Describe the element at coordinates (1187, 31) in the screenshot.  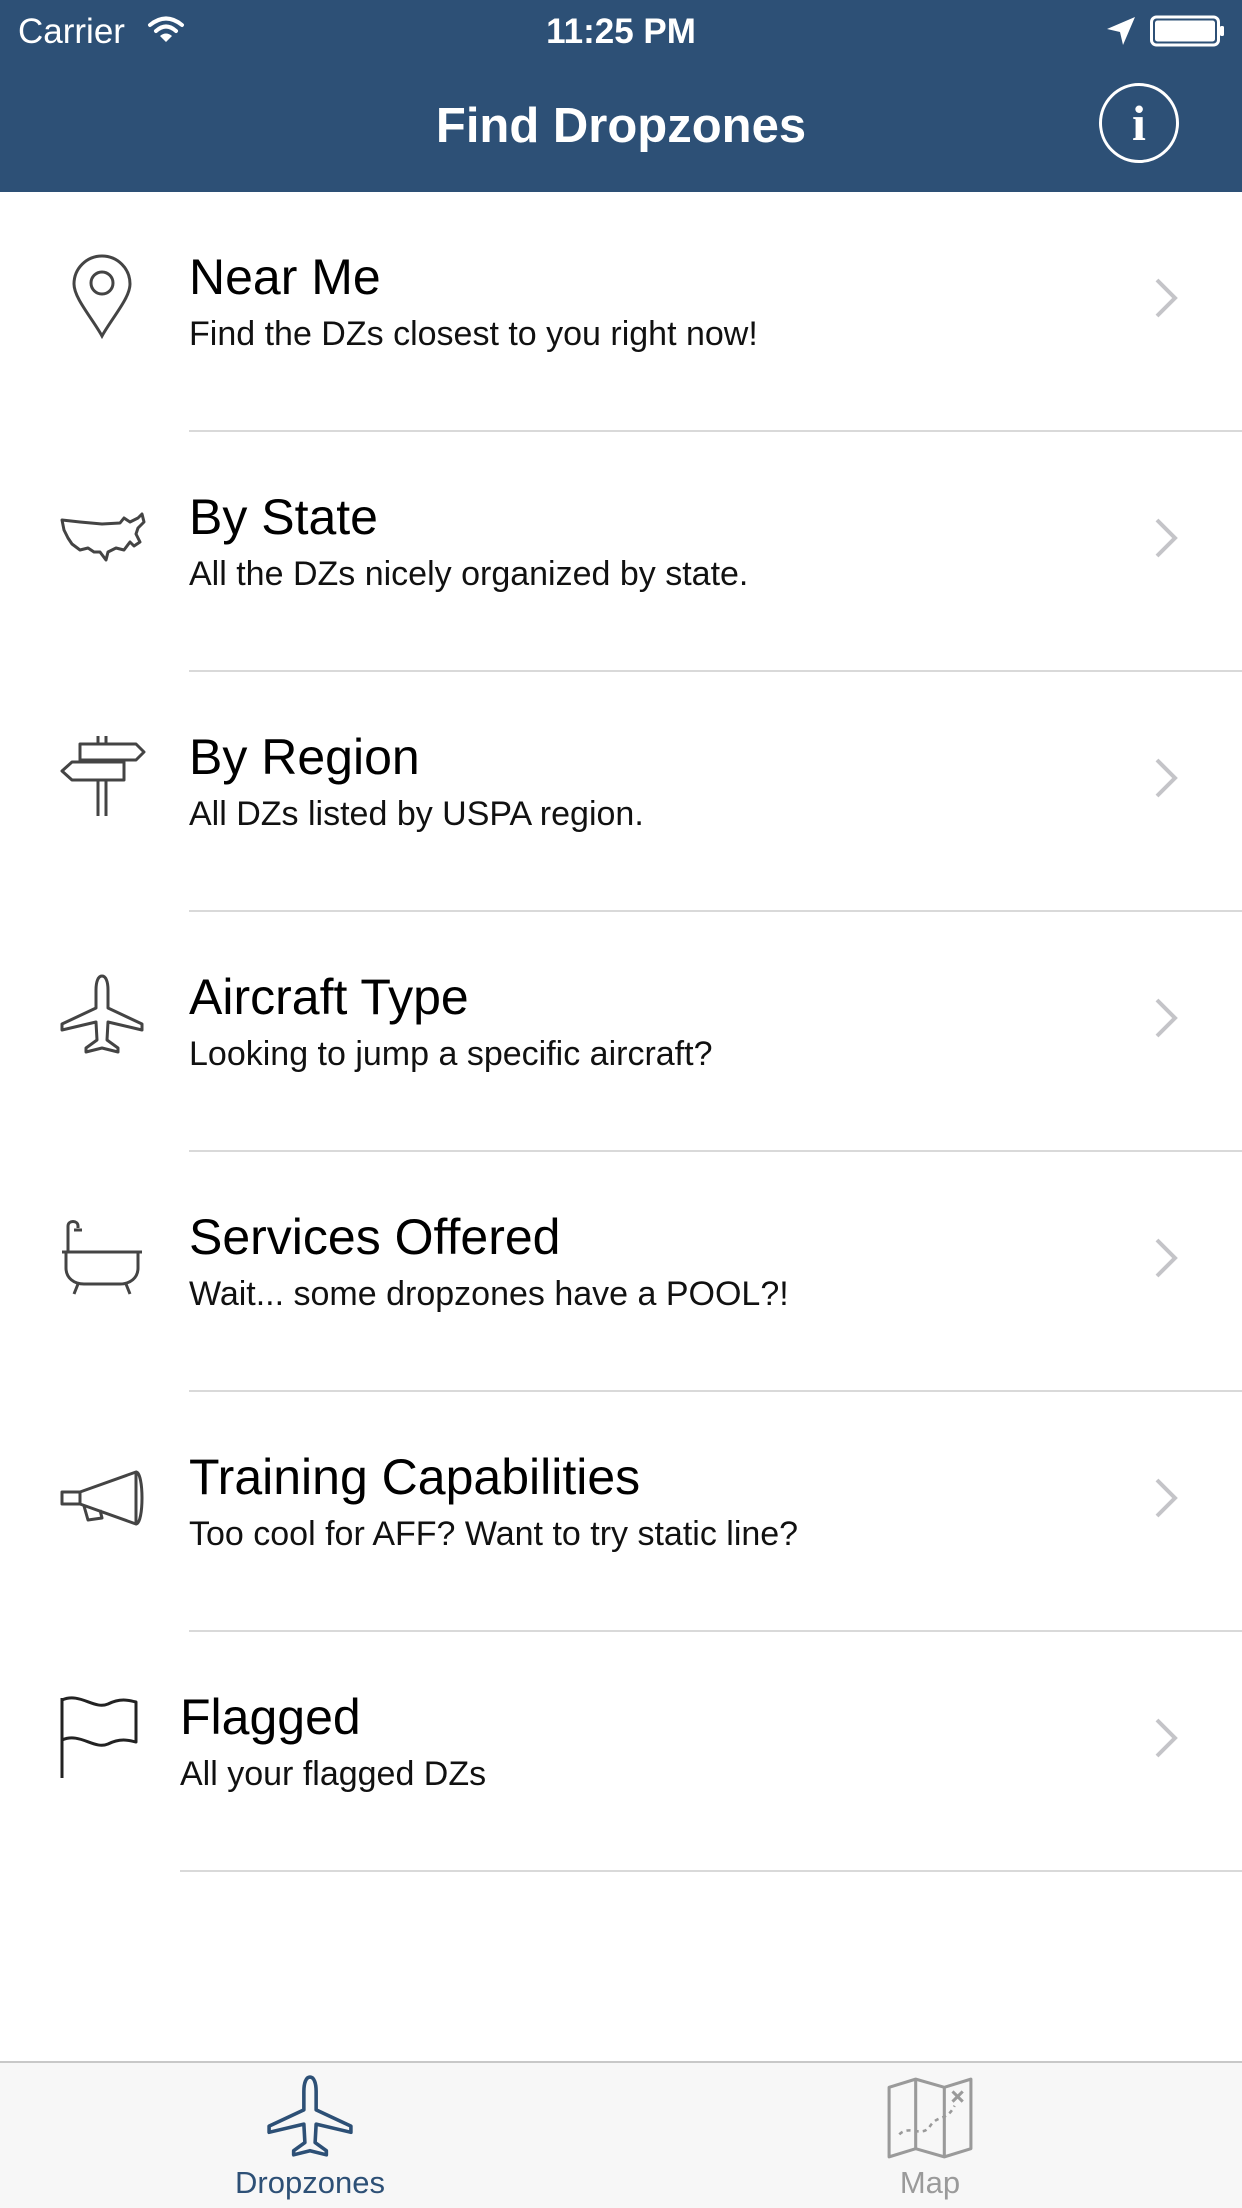
I see `battery-icon` at that location.